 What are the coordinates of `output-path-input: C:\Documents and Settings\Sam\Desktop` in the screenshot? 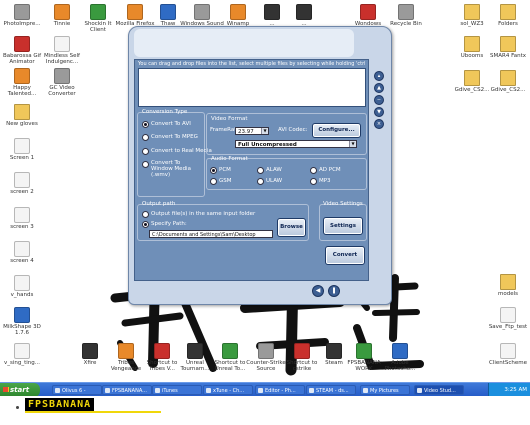 It's located at (211, 234).